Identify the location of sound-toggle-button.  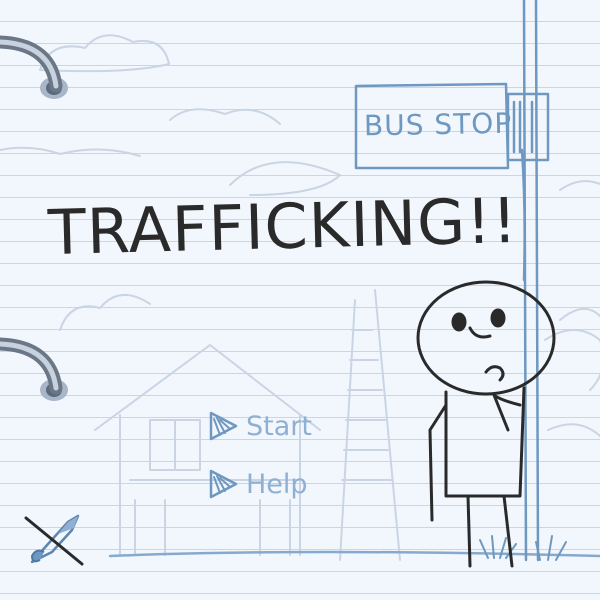
(54, 536).